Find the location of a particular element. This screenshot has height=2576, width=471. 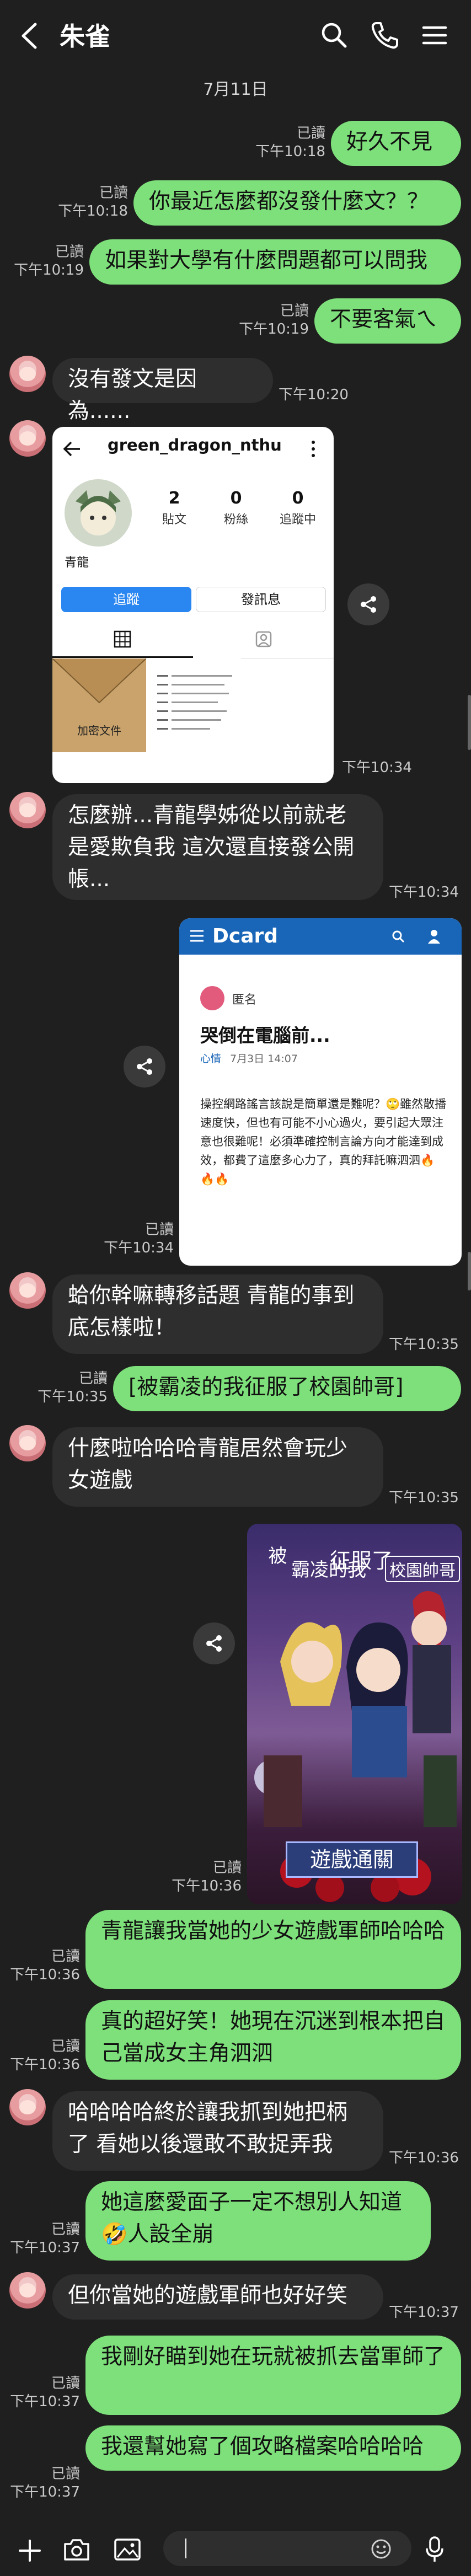

text-cursor is located at coordinates (185, 2548).